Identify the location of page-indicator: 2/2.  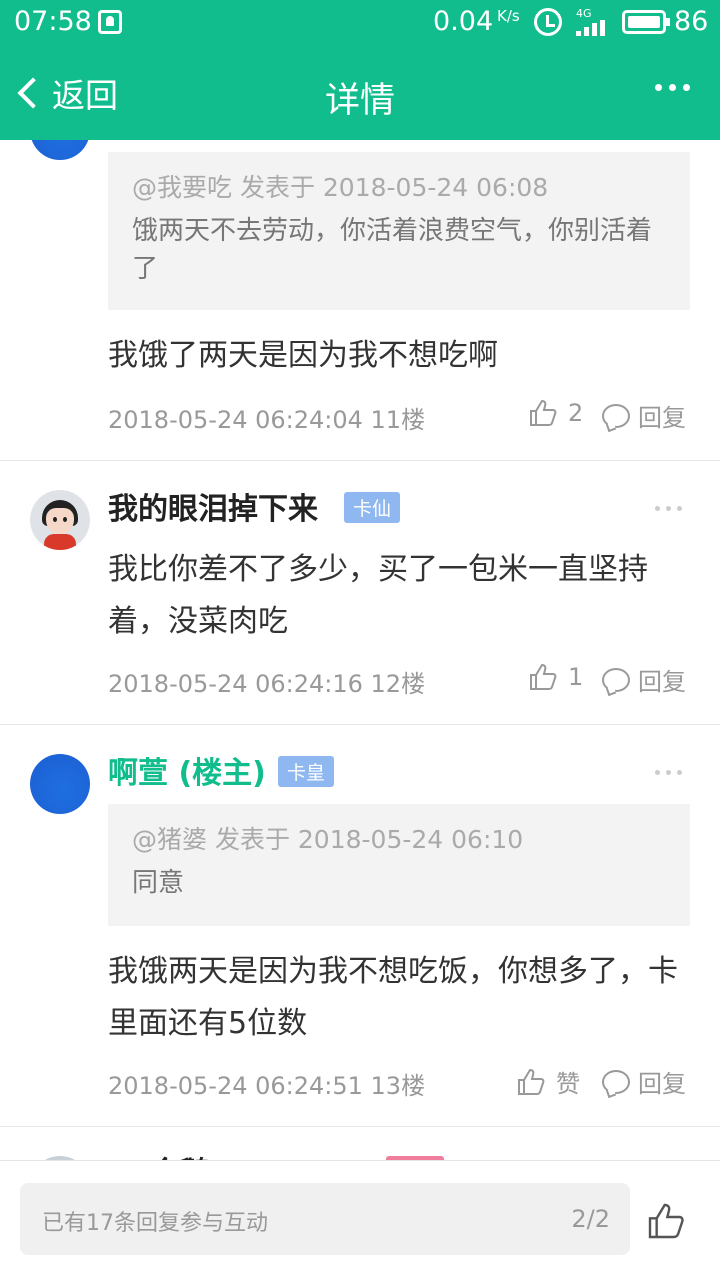
(590, 1219).